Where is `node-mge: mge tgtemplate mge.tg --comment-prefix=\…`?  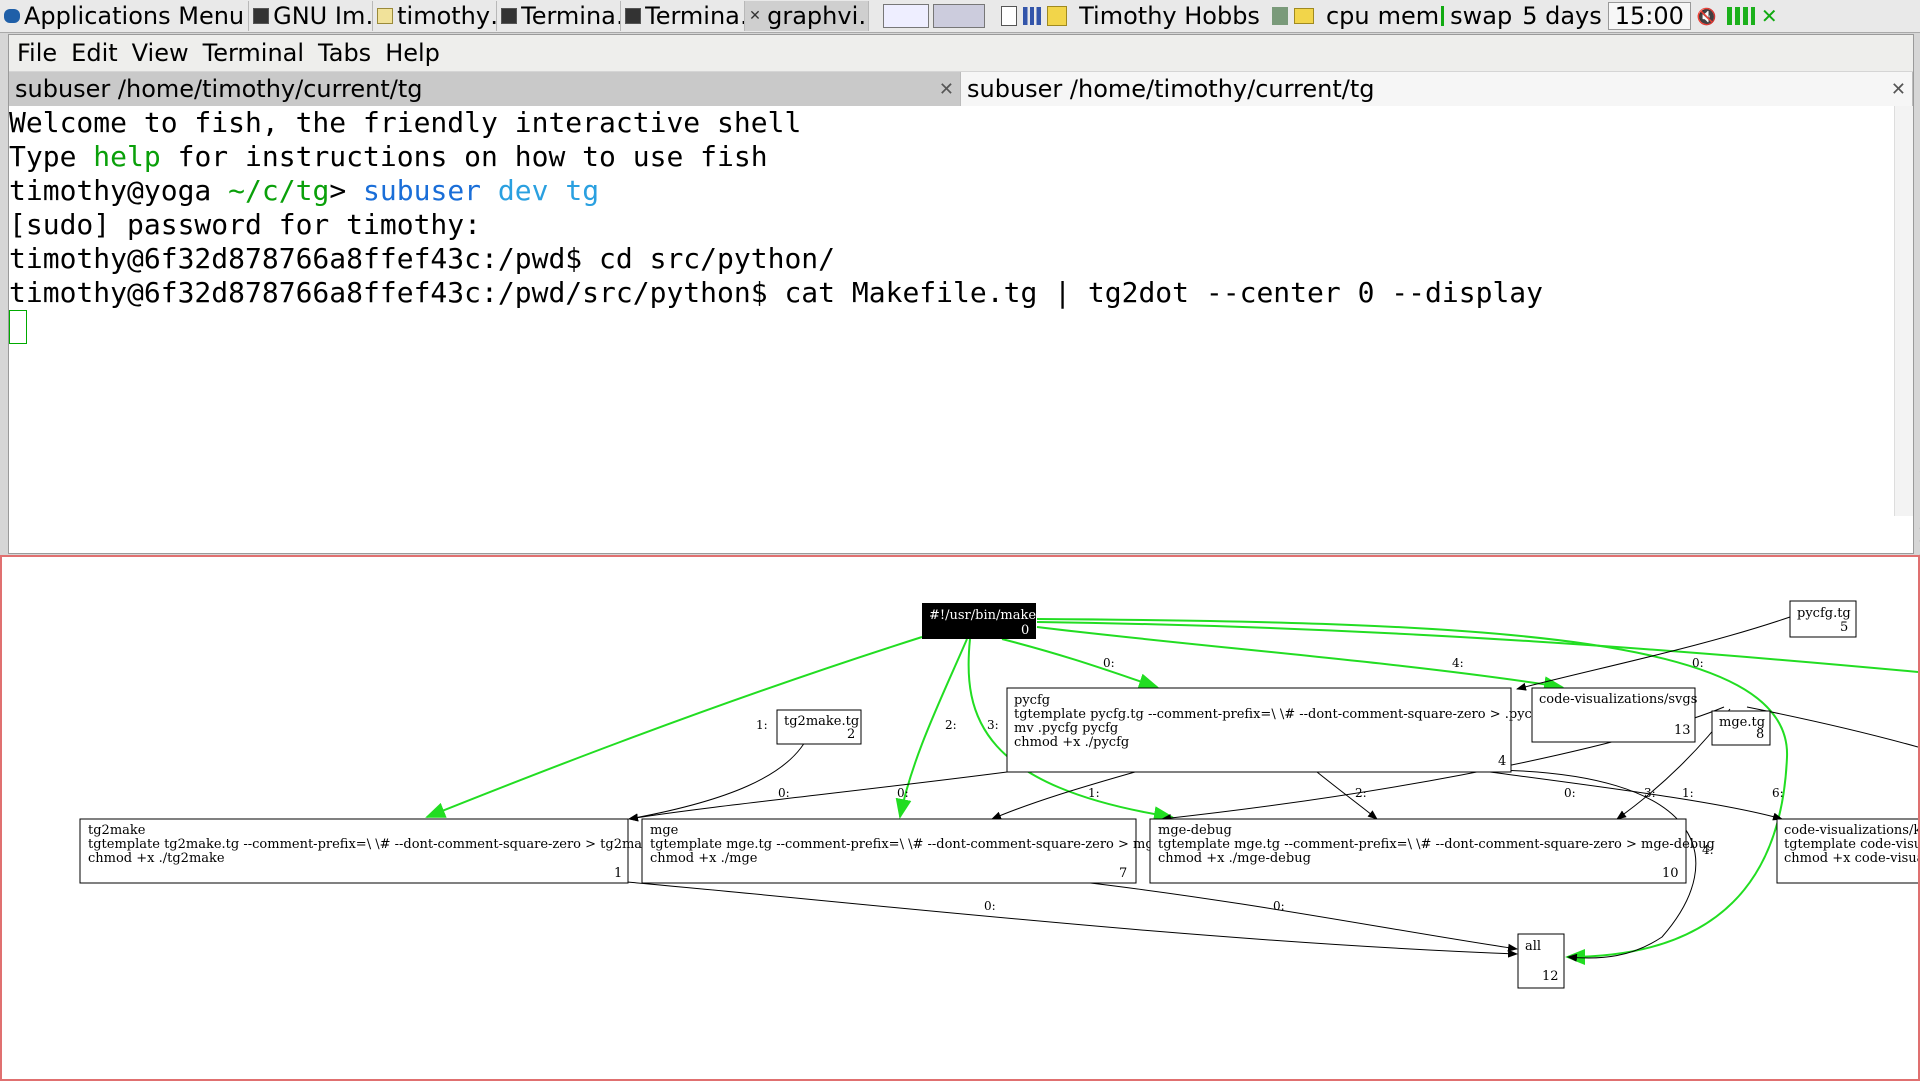 node-mge: mge tgtemplate mge.tg --comment-prefix=\… is located at coordinates (901, 851).